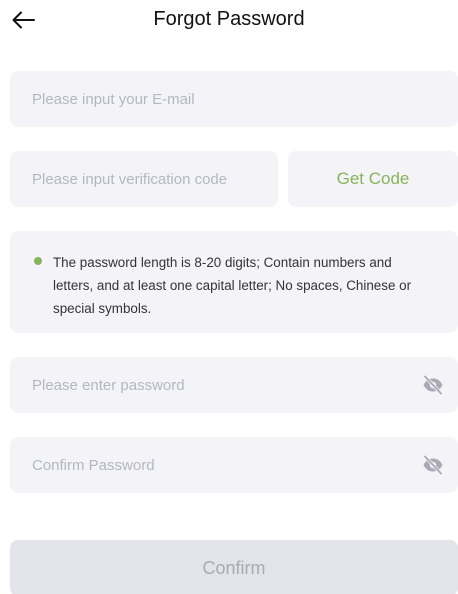 The width and height of the screenshot is (458, 594). Describe the element at coordinates (373, 179) in the screenshot. I see `get-code-button: Get Code` at that location.